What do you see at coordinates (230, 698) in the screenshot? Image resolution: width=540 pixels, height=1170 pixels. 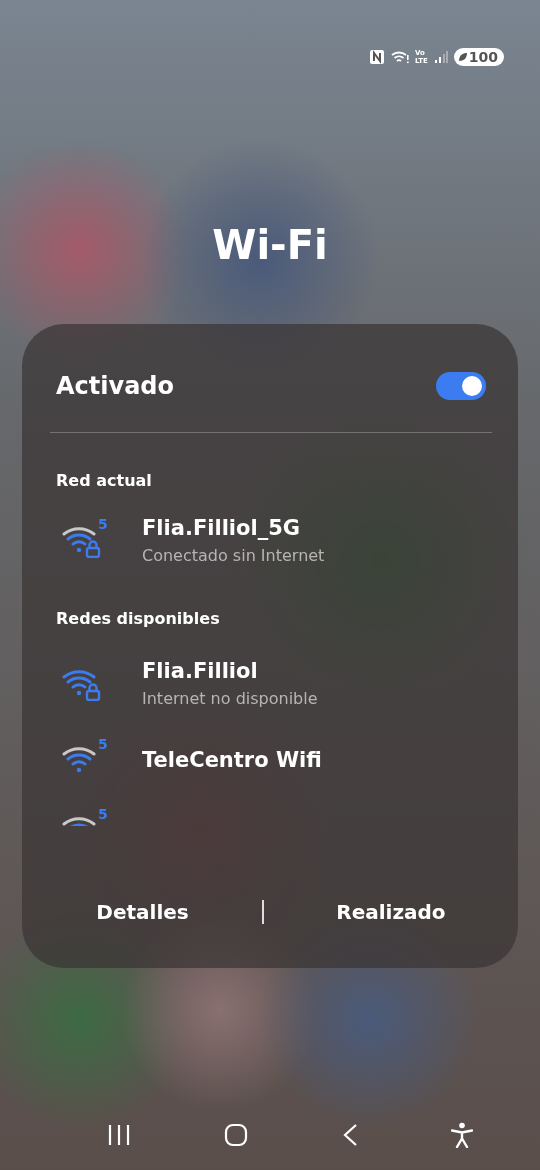 I see `network-status: Internet no disponible` at bounding box center [230, 698].